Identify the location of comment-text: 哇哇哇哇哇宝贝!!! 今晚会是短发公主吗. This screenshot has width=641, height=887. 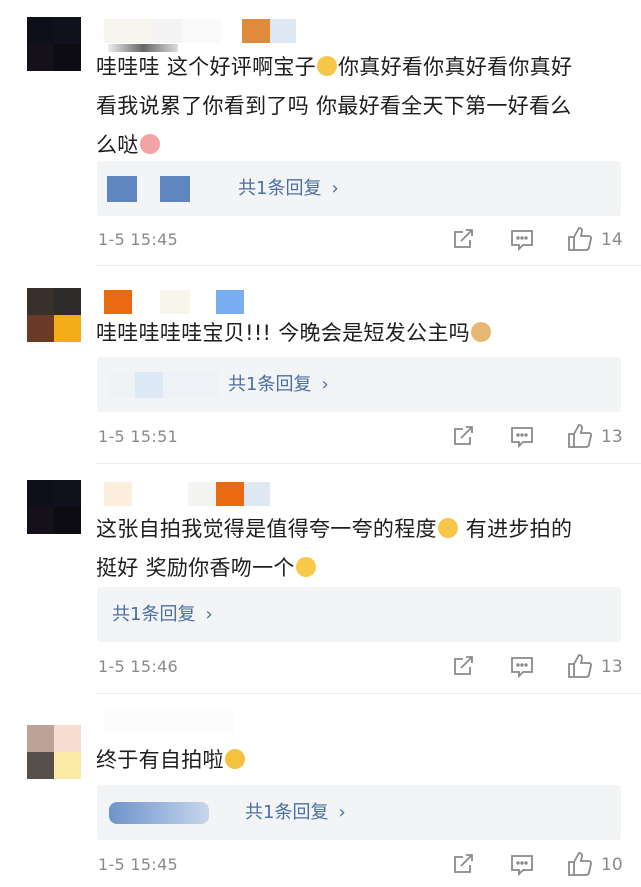
(363, 333).